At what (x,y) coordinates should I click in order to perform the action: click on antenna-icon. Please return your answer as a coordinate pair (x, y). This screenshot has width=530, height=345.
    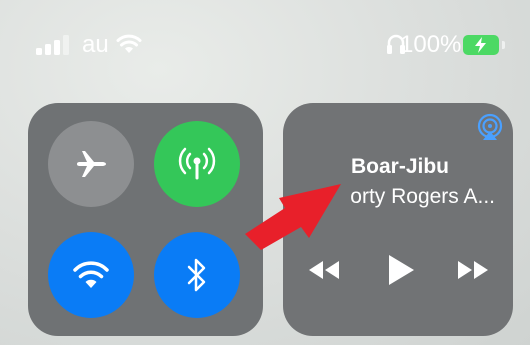
    Looking at the image, I should click on (197, 163).